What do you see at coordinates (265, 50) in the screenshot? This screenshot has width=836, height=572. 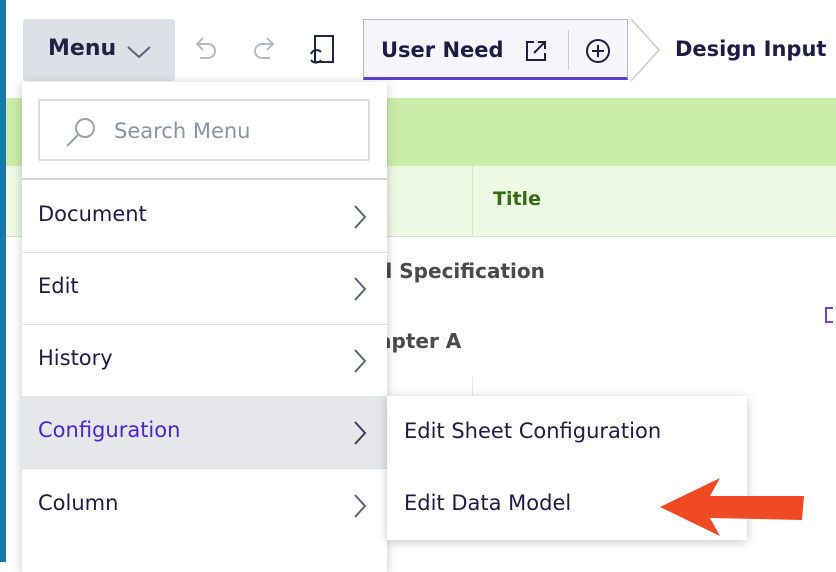 I see `redo-icon` at bounding box center [265, 50].